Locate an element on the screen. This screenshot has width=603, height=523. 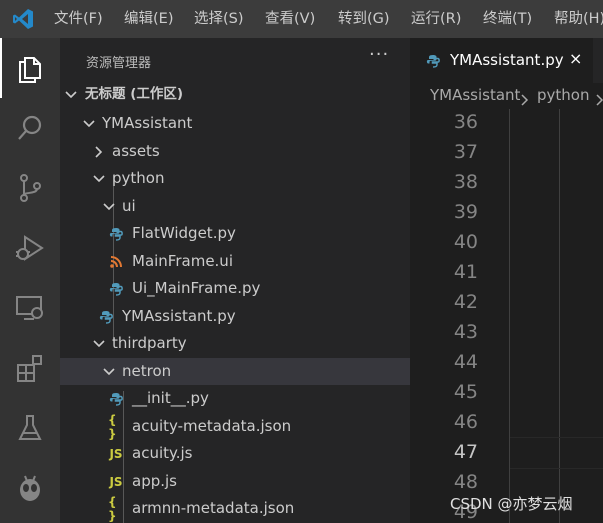
tree-folder-assets: assets is located at coordinates (235, 151).